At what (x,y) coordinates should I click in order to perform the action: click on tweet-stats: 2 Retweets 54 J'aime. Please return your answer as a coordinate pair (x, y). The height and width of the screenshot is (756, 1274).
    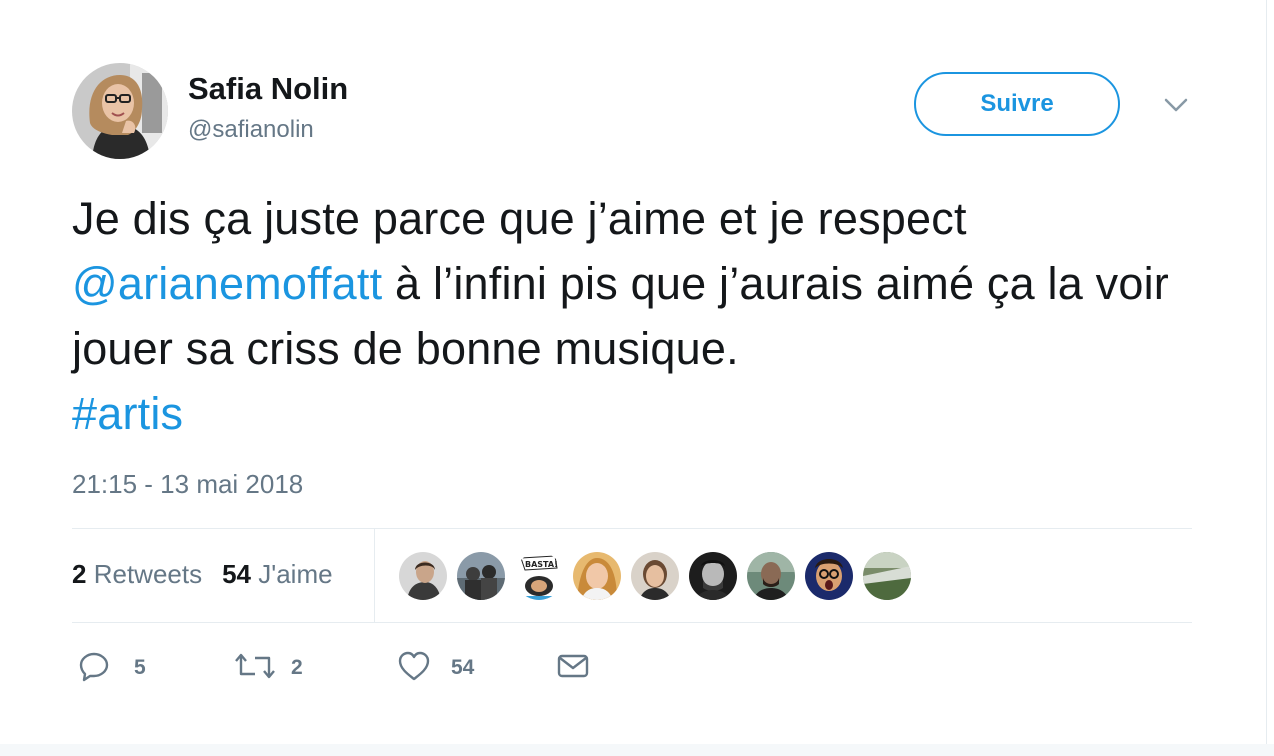
    Looking at the image, I should click on (202, 574).